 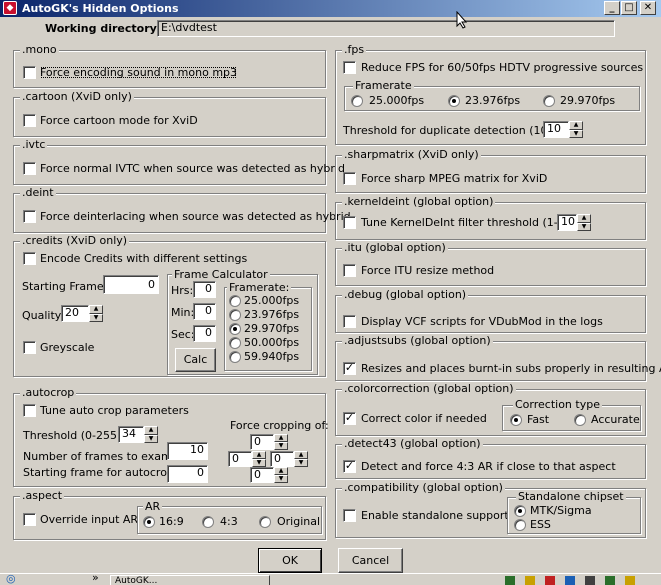 I want to click on frames-input: 10, so click(x=187, y=451).